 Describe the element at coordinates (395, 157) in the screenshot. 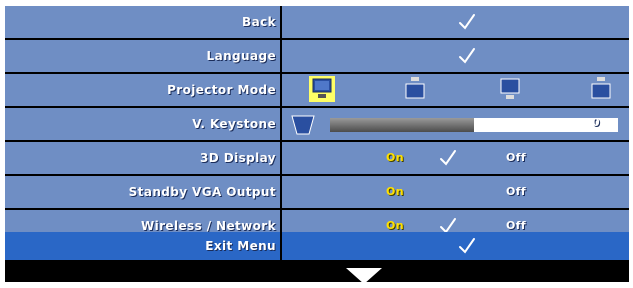

I see `3d-display-on-option: On` at that location.